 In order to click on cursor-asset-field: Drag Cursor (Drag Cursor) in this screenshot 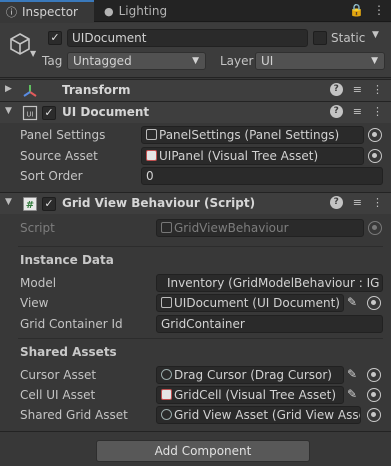, I will do `click(250, 375)`.